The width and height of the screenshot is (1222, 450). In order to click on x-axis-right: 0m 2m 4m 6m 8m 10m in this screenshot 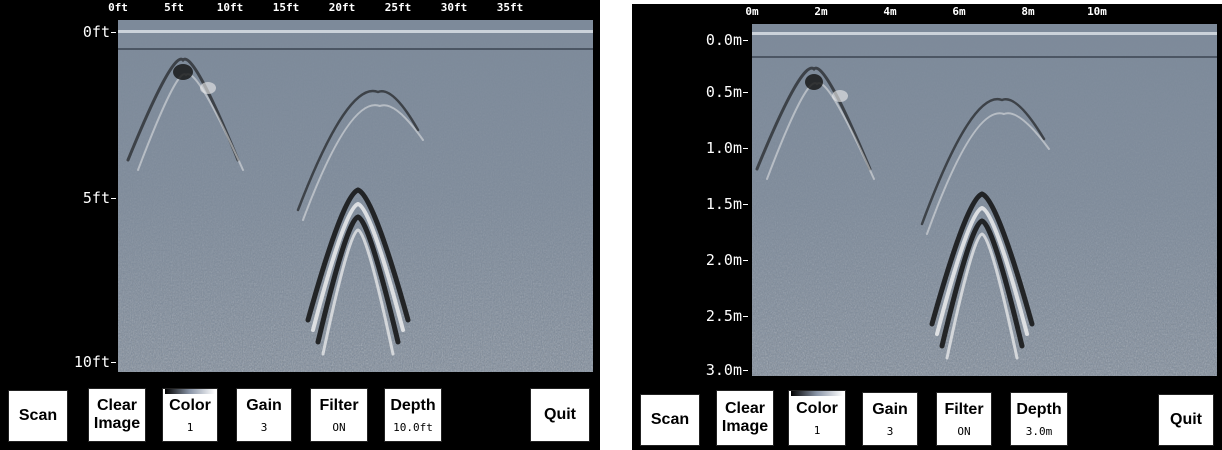, I will do `click(981, 13)`.